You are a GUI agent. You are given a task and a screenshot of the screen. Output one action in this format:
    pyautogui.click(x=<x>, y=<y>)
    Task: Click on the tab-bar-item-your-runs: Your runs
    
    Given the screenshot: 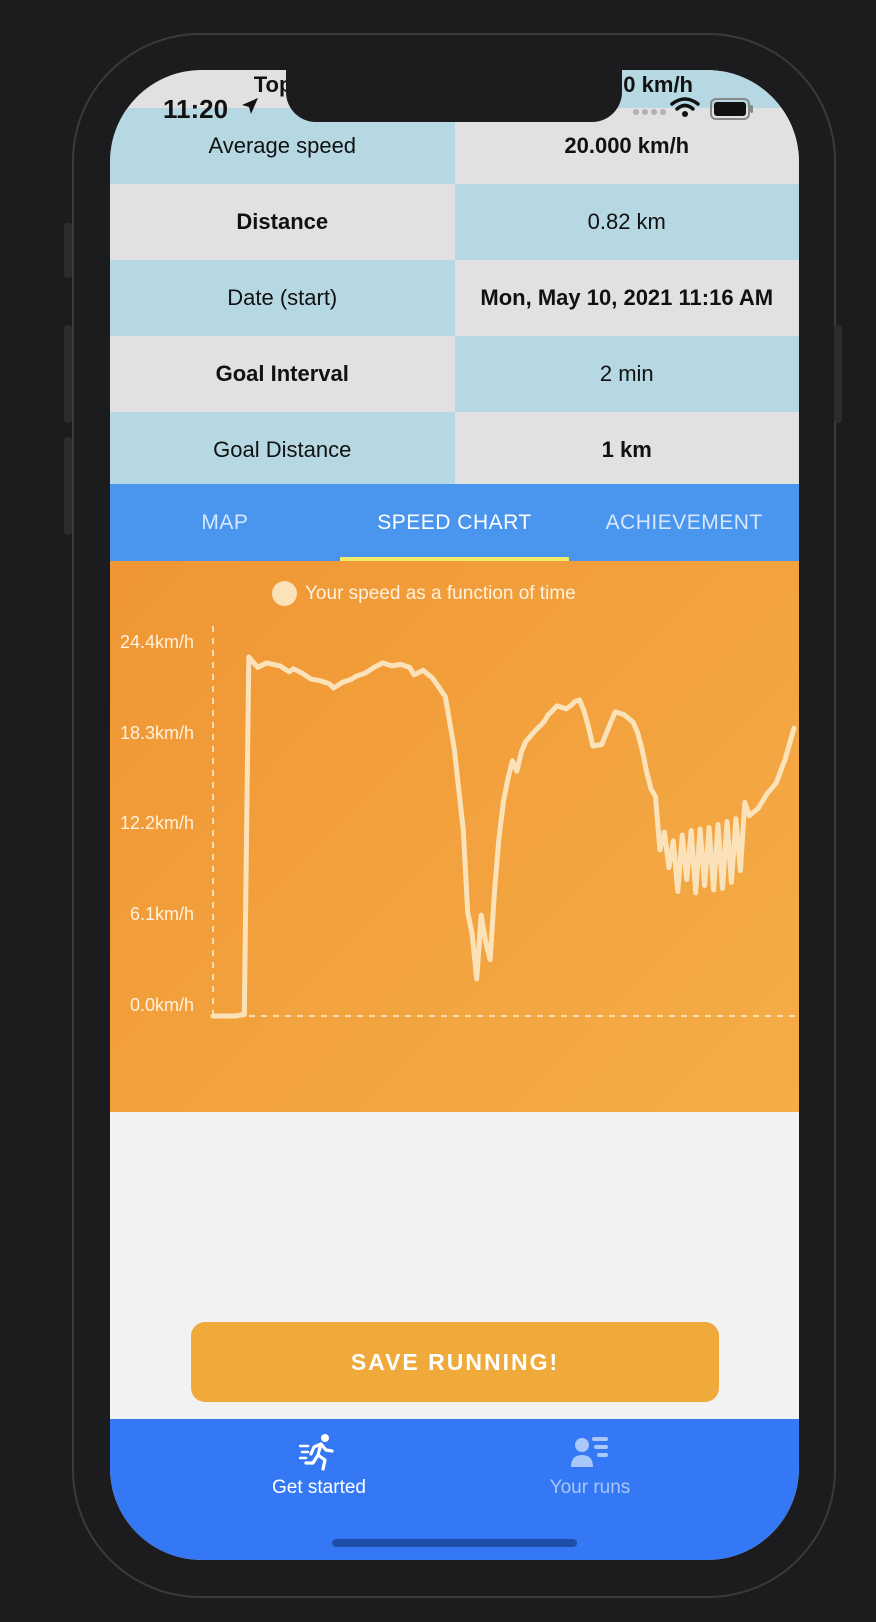 What is the action you would take?
    pyautogui.click(x=590, y=1466)
    